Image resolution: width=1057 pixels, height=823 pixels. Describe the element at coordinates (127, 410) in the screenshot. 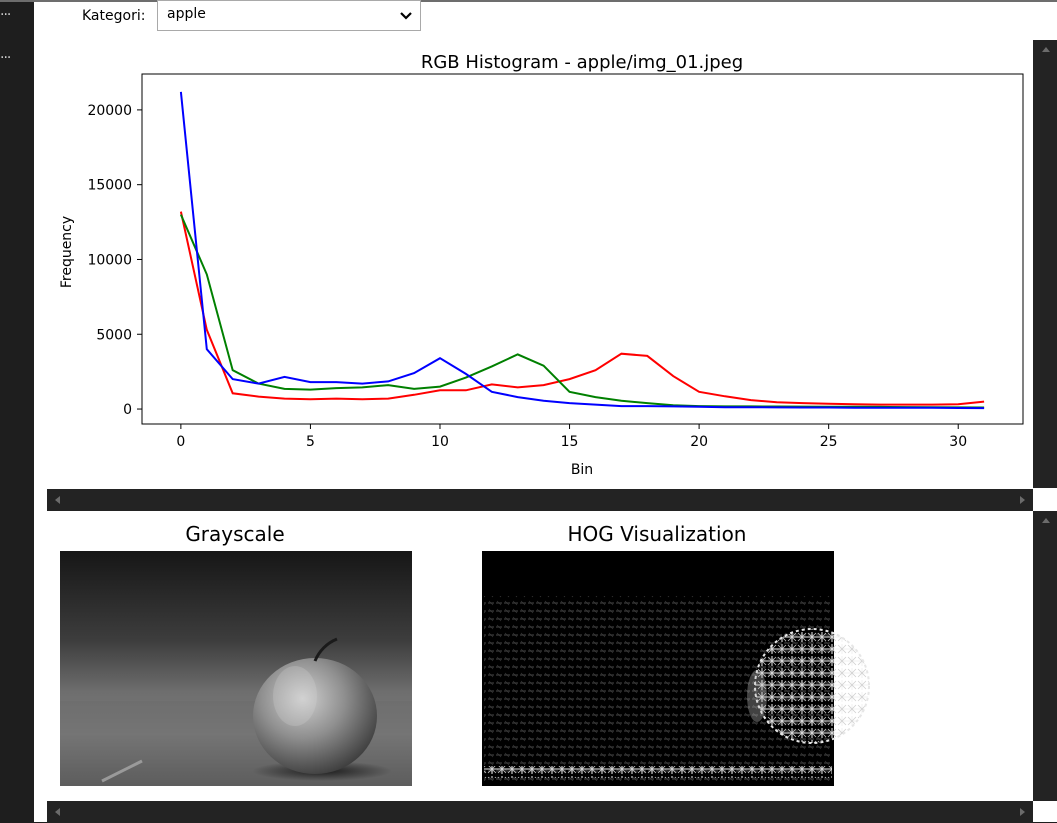

I see `y-tick-label: 0` at that location.